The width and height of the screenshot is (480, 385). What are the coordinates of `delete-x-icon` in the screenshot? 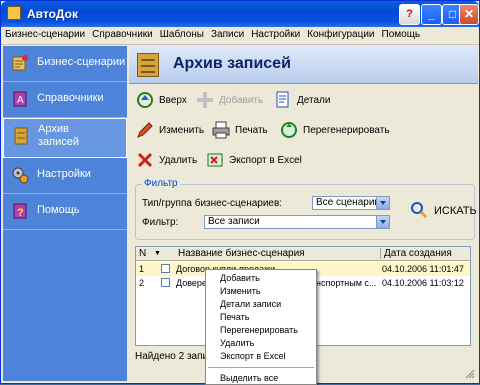 It's located at (145, 160).